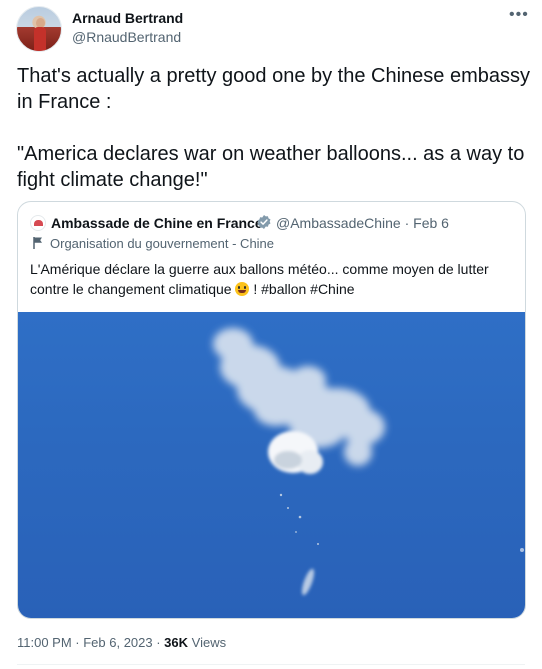 Image resolution: width=542 pixels, height=669 pixels. What do you see at coordinates (362, 223) in the screenshot?
I see `quoted-handle-date: @AmbassadeChine · Feb 6` at bounding box center [362, 223].